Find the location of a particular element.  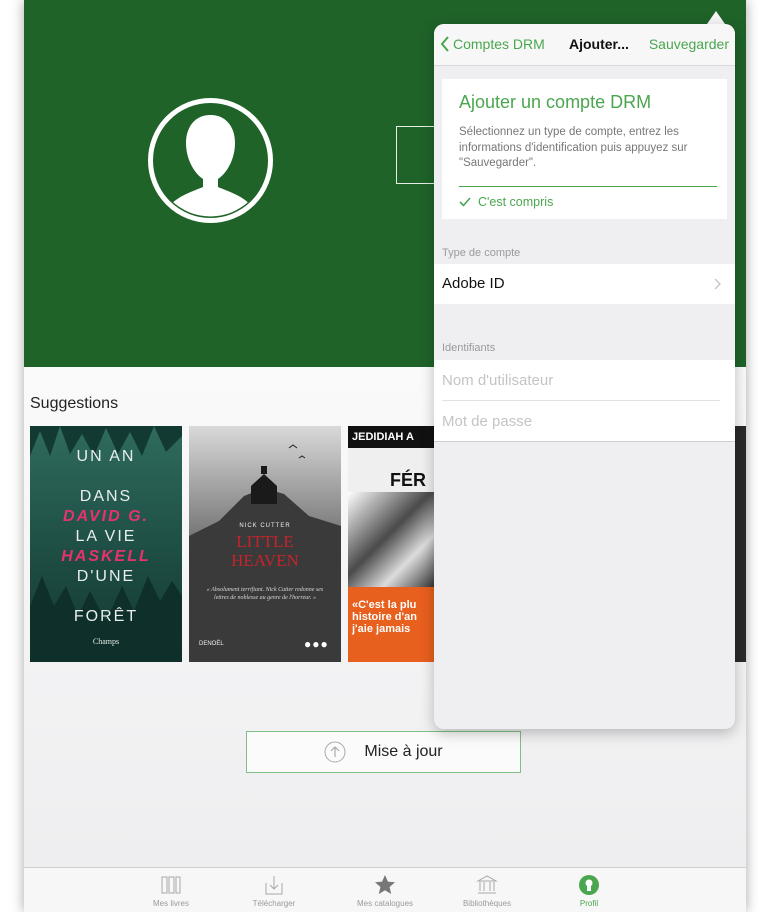

update-button-label: Mise à jour is located at coordinates (403, 751).